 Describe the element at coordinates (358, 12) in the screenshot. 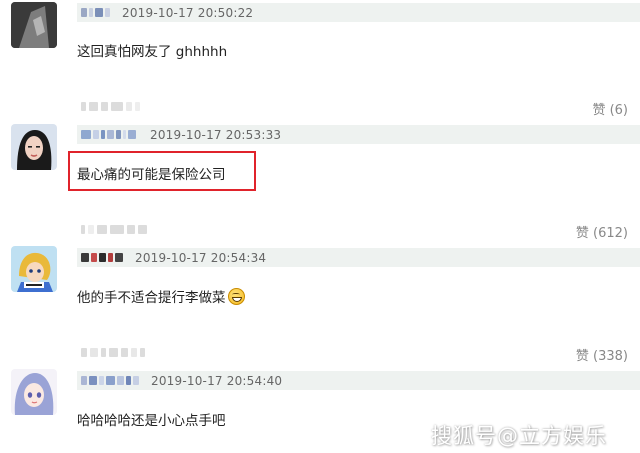

I see `comment-meta-bar: 2019-10-17 20:50:22` at that location.